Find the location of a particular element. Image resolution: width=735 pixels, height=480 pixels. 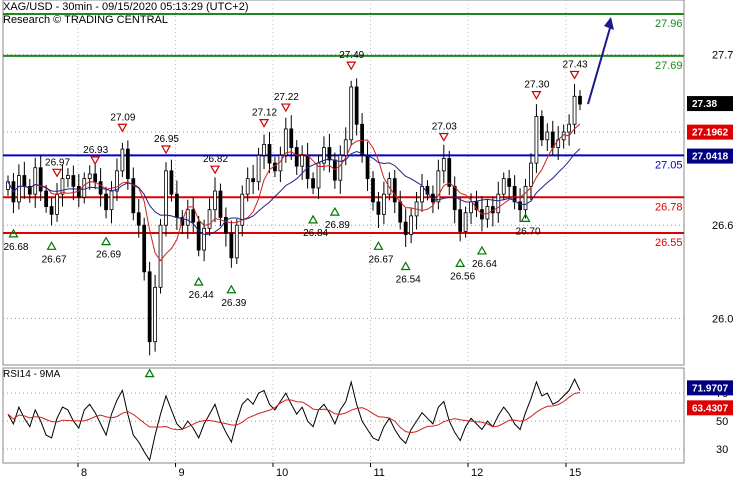

time-tick-label: 10 is located at coordinates (282, 473).